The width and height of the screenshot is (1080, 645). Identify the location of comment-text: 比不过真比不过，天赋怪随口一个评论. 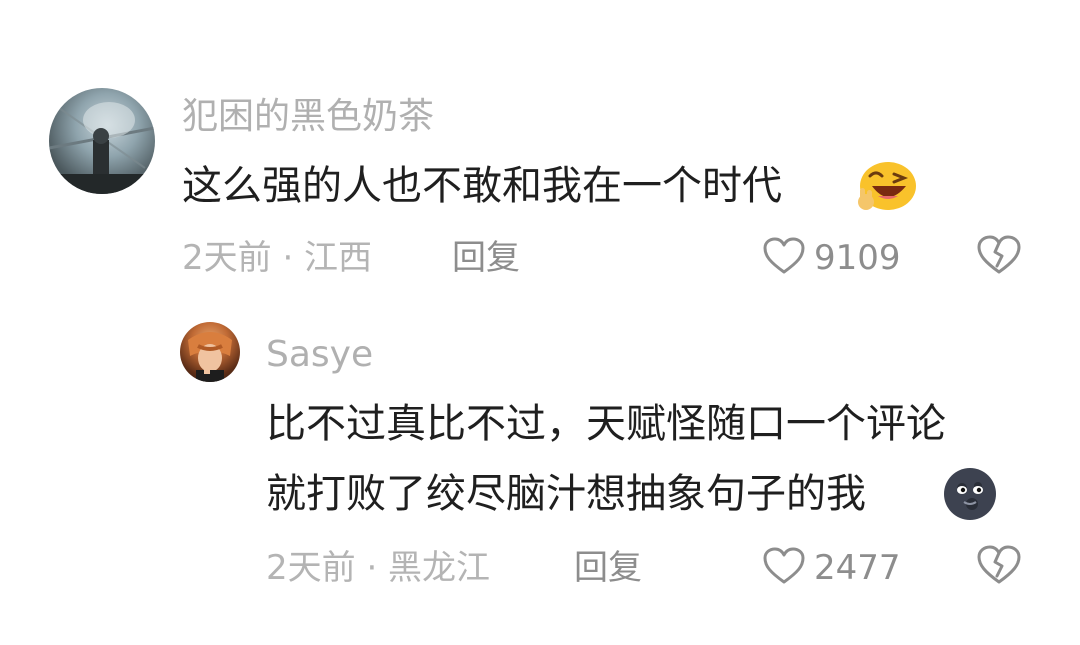
(606, 424).